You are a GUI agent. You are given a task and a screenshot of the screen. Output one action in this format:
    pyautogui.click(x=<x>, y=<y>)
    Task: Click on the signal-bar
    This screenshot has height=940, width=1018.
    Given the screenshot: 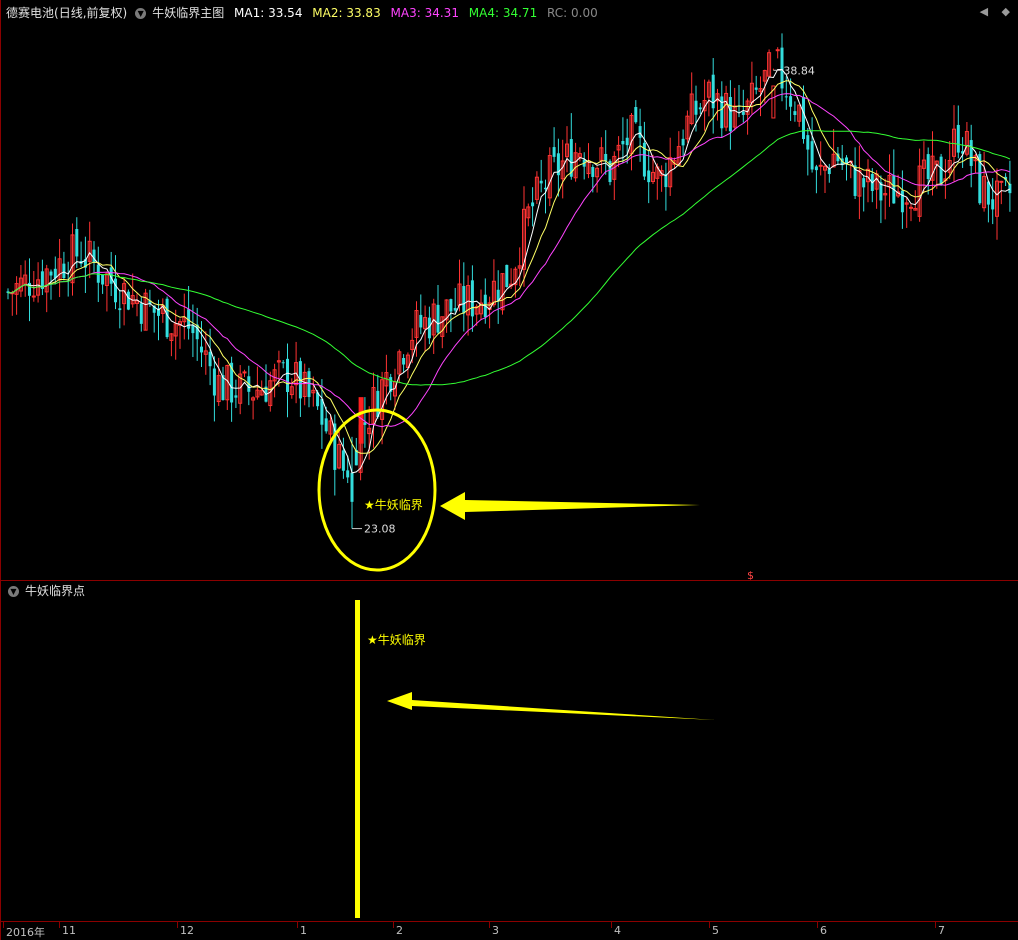 What is the action you would take?
    pyautogui.click(x=357, y=759)
    